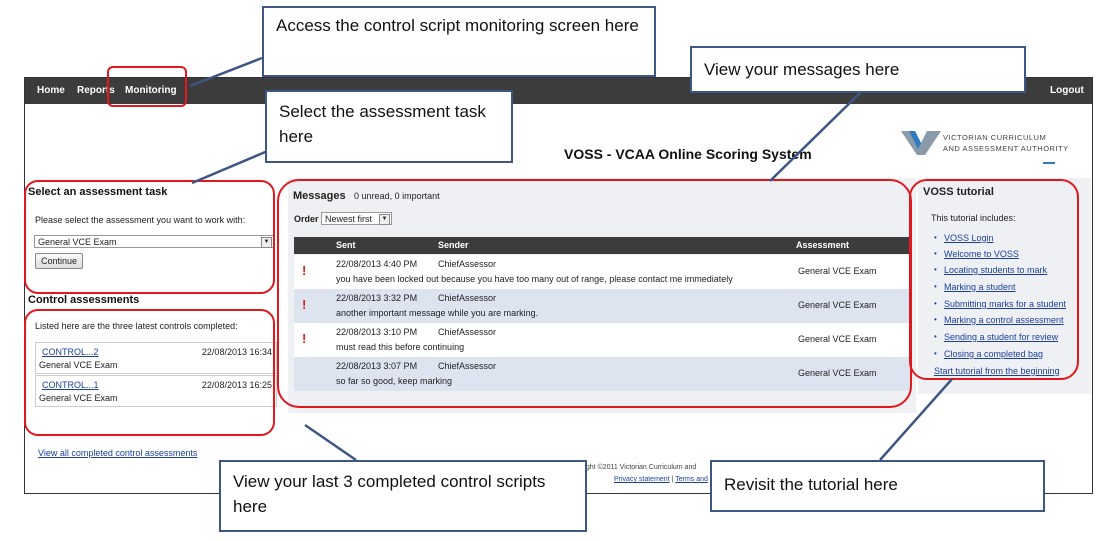 The width and height of the screenshot is (1111, 541). Describe the element at coordinates (389, 126) in the screenshot. I see `callout-select-task: Select the assessment task here` at that location.